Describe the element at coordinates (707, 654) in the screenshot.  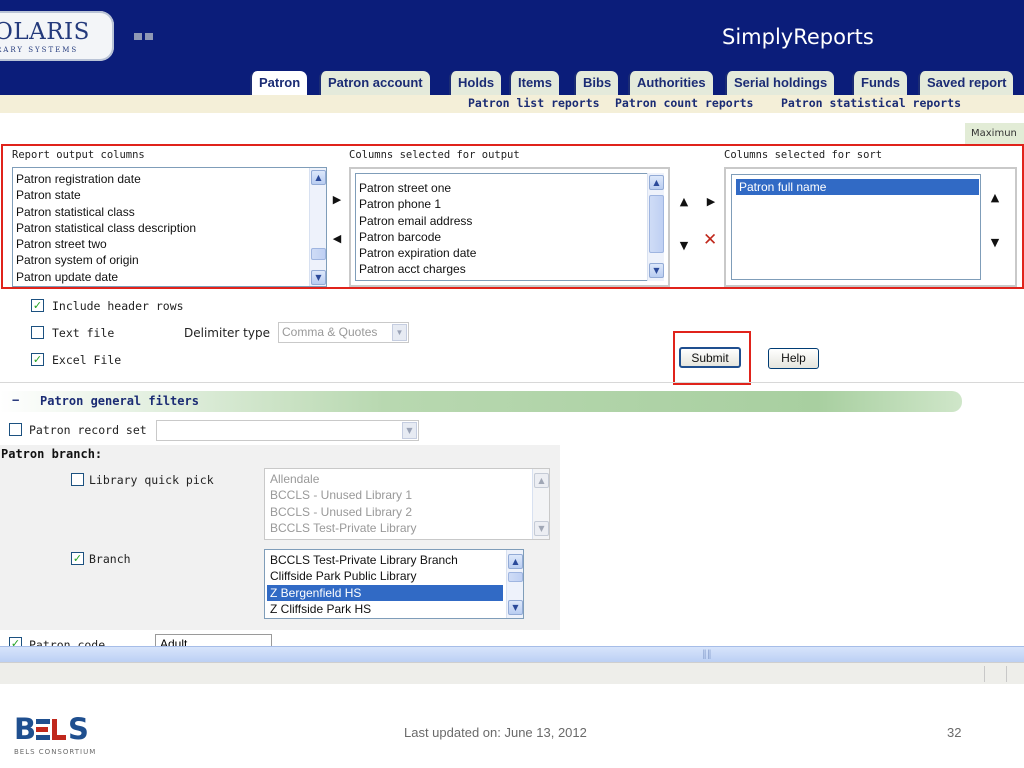
I see `scroll-grip-icon: ║║` at that location.